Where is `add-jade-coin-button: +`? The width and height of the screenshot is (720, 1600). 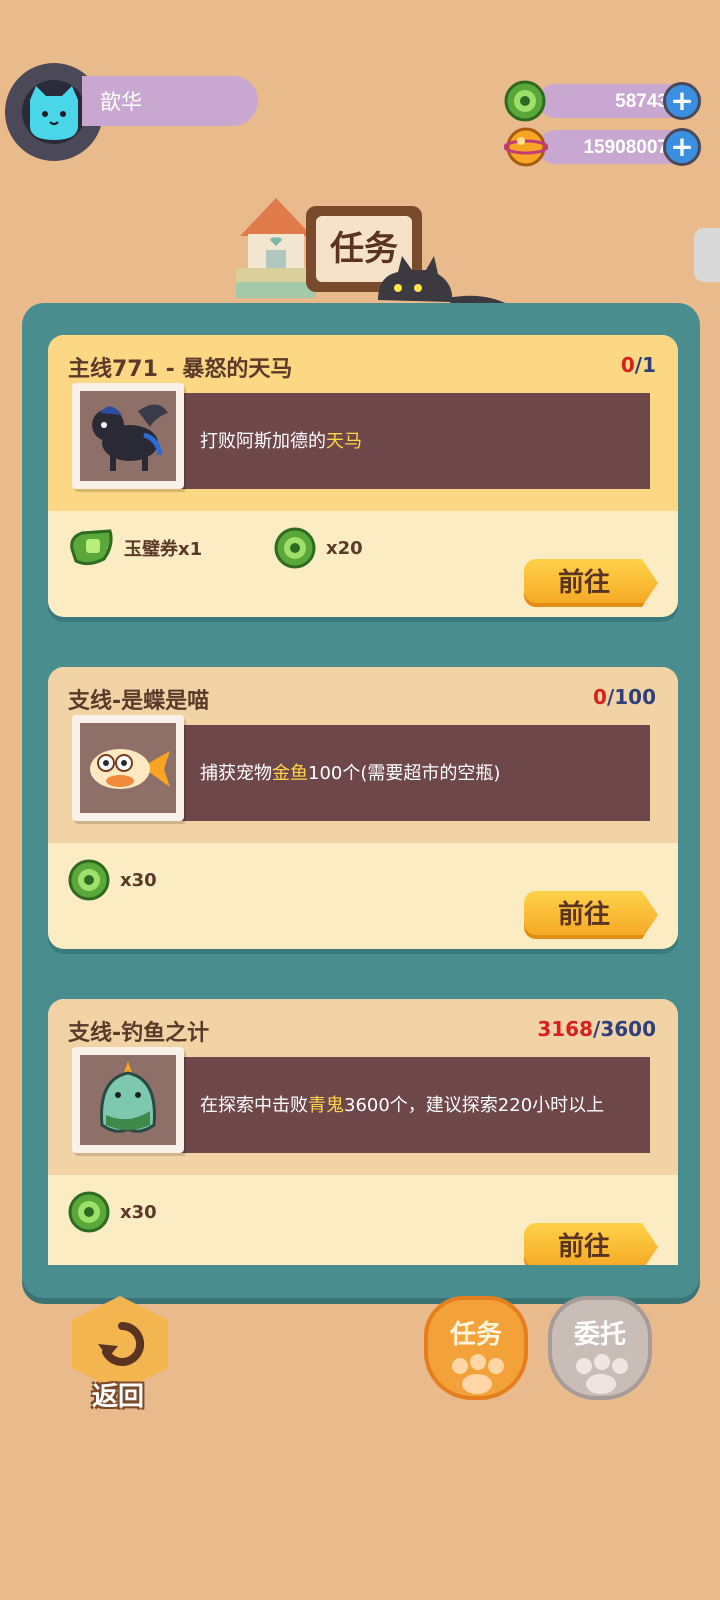 add-jade-coin-button: + is located at coordinates (682, 101).